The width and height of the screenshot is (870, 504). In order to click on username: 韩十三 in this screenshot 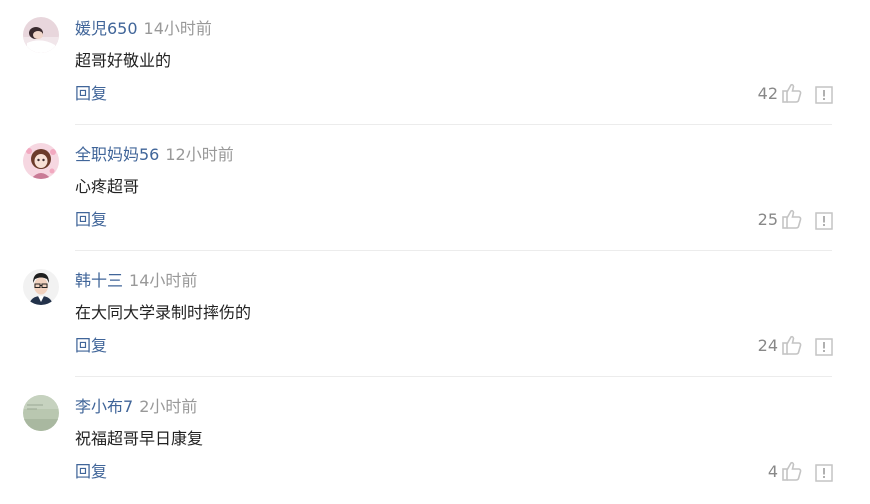, I will do `click(99, 280)`.